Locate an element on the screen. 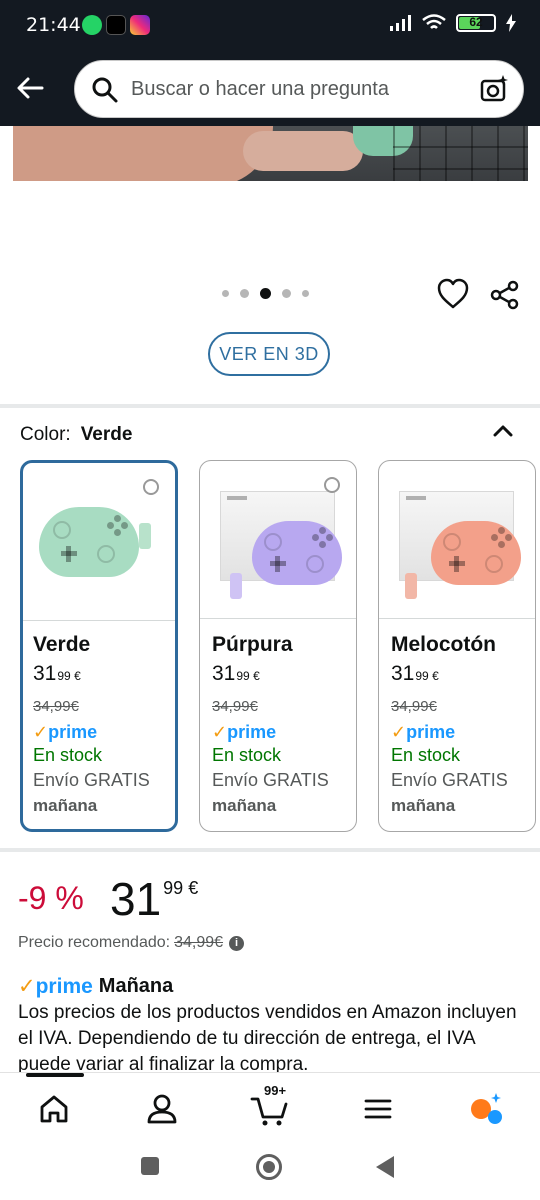 This screenshot has height=1200, width=540. system-home-button is located at coordinates (269, 1167).